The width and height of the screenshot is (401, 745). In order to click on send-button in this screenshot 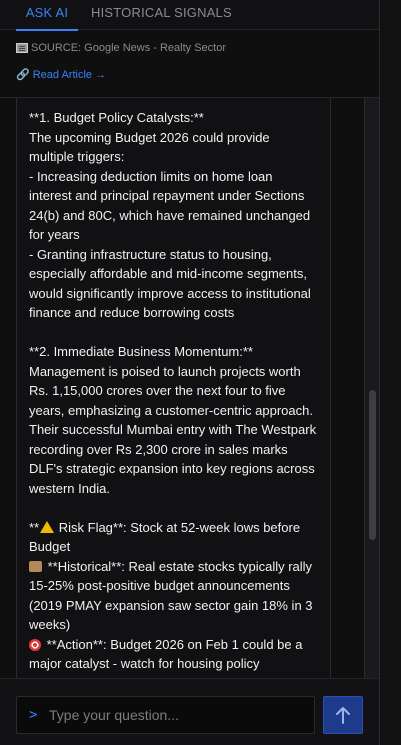, I will do `click(343, 715)`.